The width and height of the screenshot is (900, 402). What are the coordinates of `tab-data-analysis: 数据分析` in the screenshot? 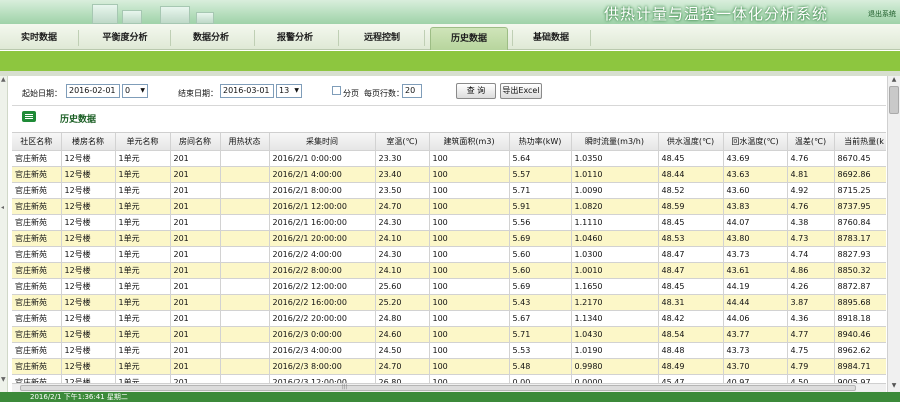 It's located at (211, 38).